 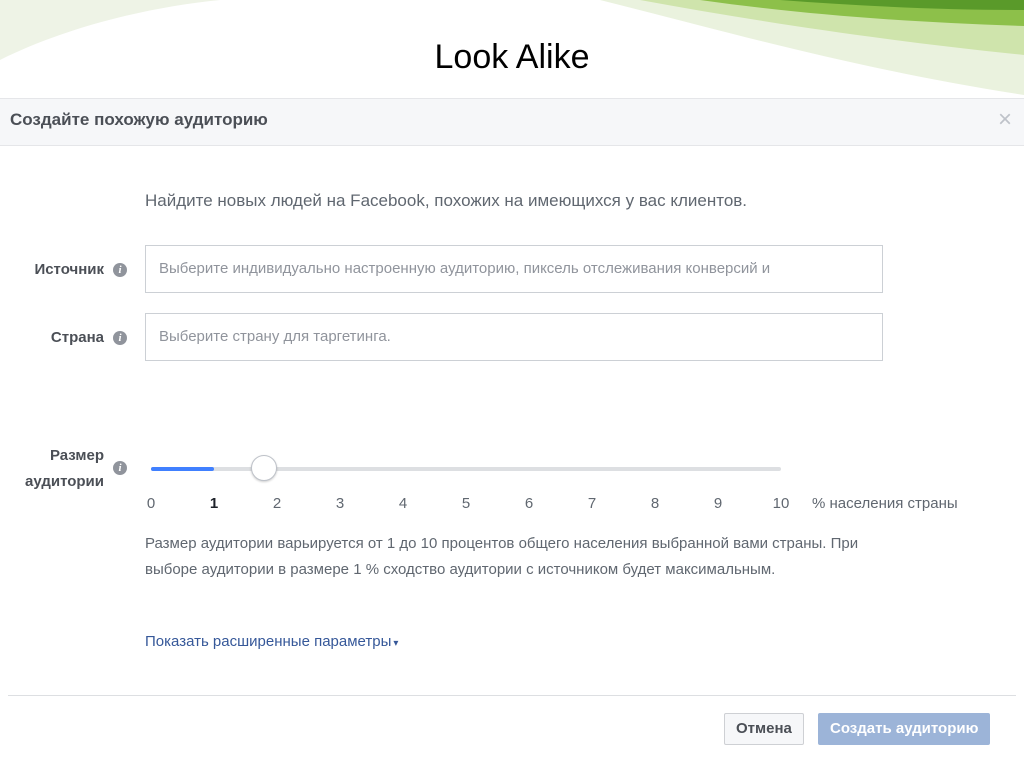 What do you see at coordinates (655, 503) in the screenshot?
I see `audience-size-tick: 8` at bounding box center [655, 503].